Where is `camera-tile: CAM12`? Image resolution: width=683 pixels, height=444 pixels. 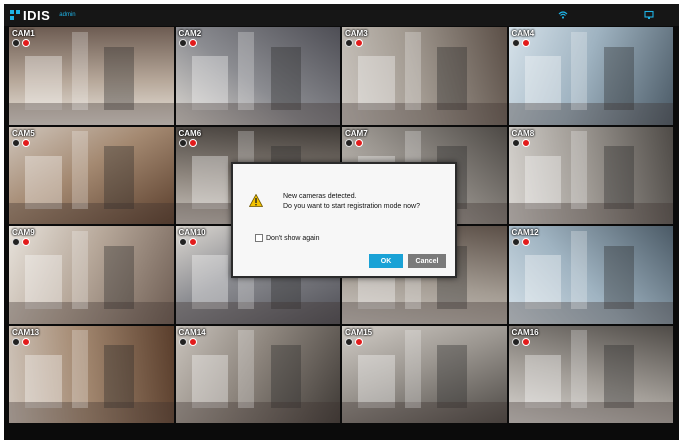
camera-tile: CAM12 is located at coordinates (590, 275).